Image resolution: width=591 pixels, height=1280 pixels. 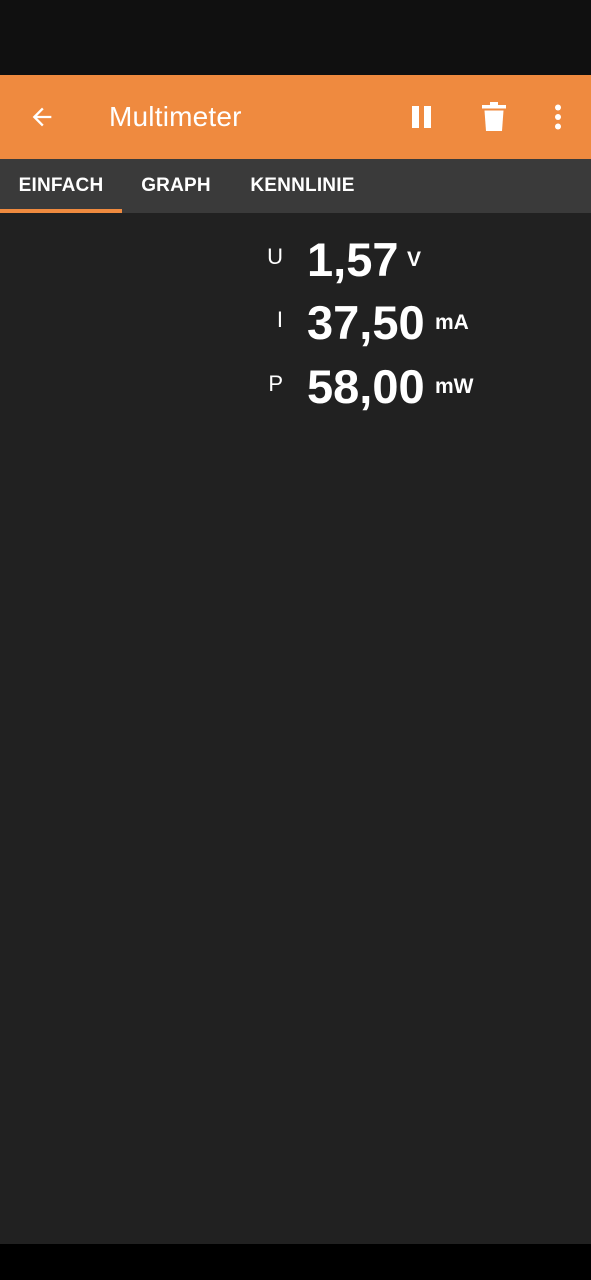 What do you see at coordinates (353, 259) in the screenshot?
I see `voltage-value: 1,57` at bounding box center [353, 259].